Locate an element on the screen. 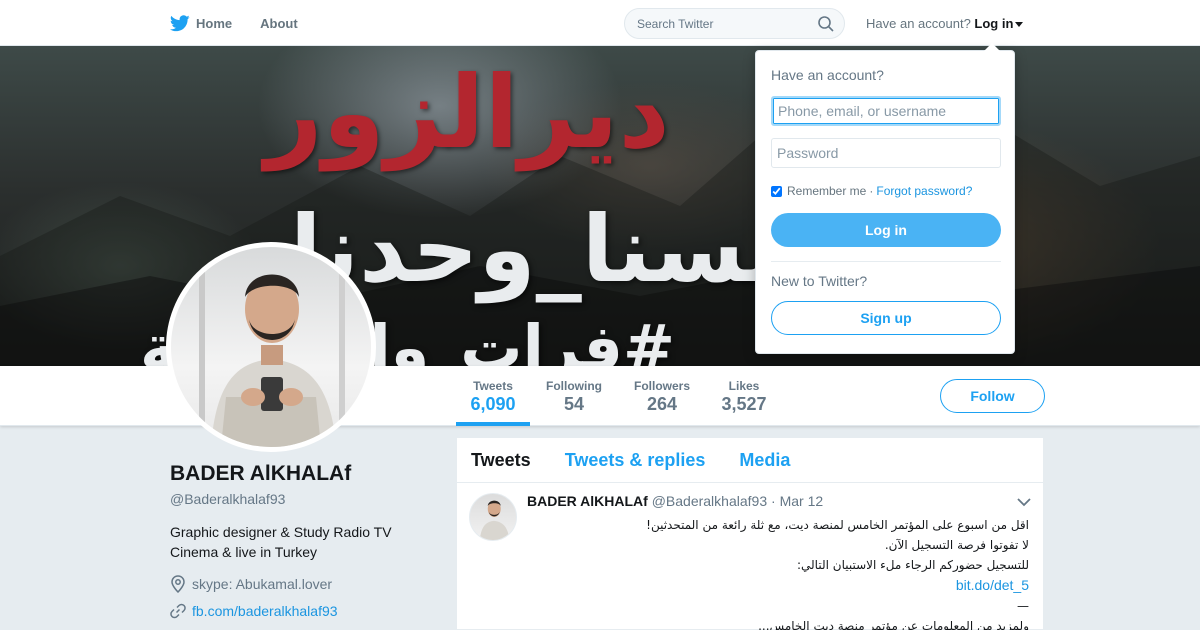 The height and width of the screenshot is (630, 1200). bio-line: Graphic designer & Study Radio TV is located at coordinates (281, 532).